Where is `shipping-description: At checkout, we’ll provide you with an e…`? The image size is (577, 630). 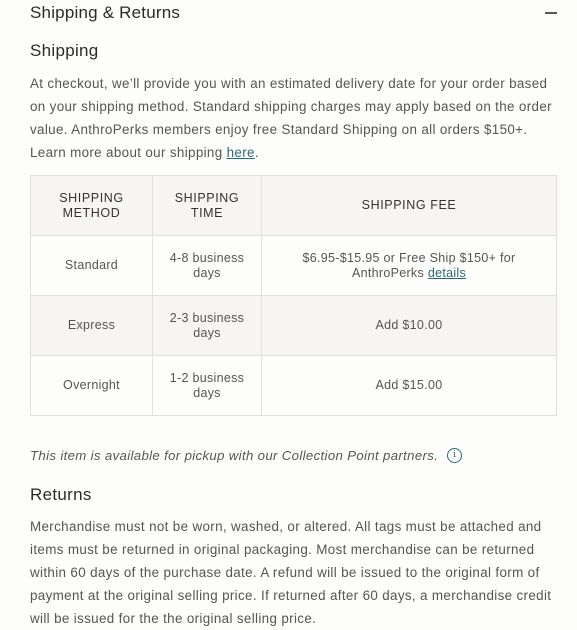 shipping-description: At checkout, we’ll provide you with an e… is located at coordinates (295, 118).